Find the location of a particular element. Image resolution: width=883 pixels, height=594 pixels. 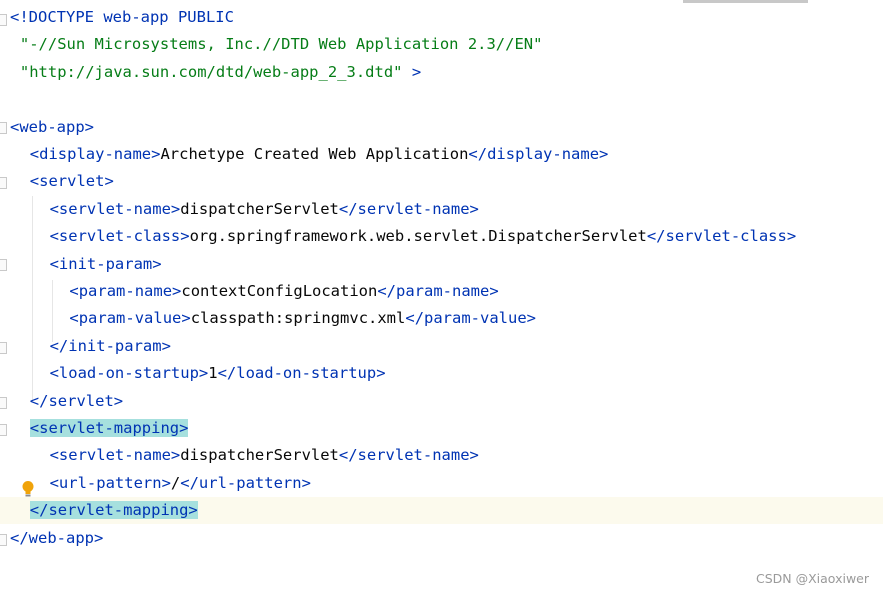

xml-tag: <display-name> is located at coordinates (95, 154).